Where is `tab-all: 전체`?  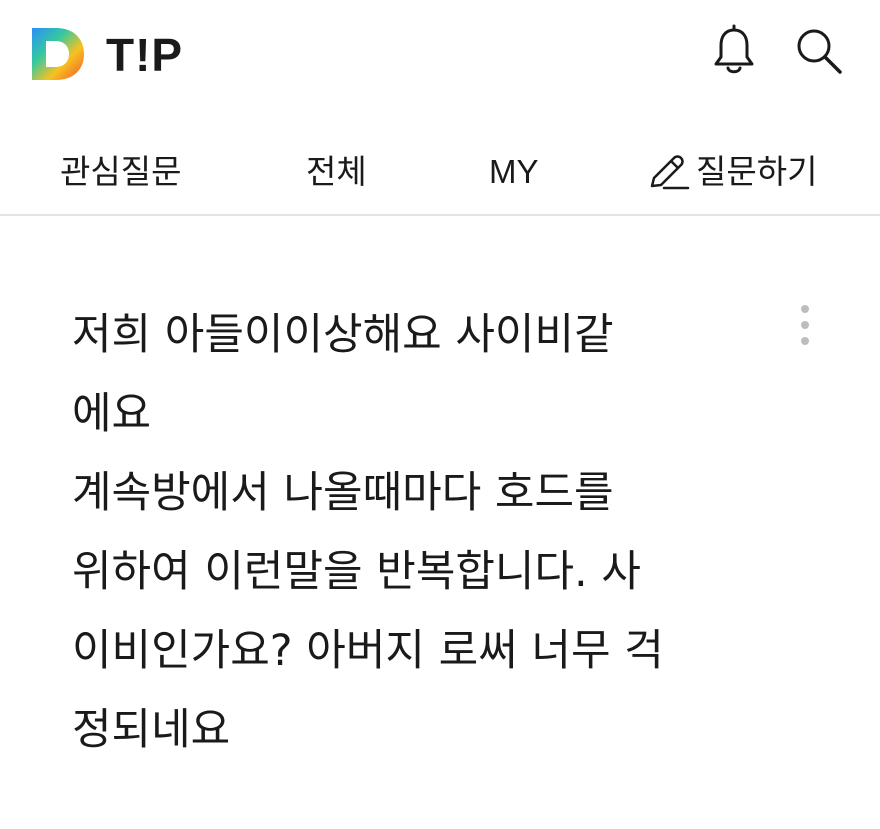 tab-all: 전체 is located at coordinates (336, 172).